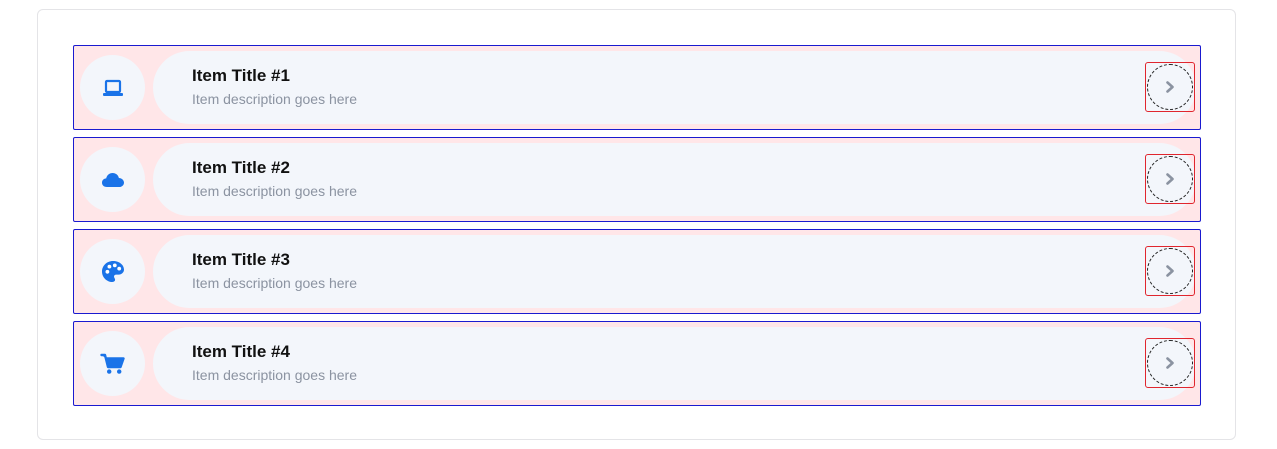 The image size is (1277, 449). What do you see at coordinates (241, 259) in the screenshot?
I see `item-title: Item Title #3` at bounding box center [241, 259].